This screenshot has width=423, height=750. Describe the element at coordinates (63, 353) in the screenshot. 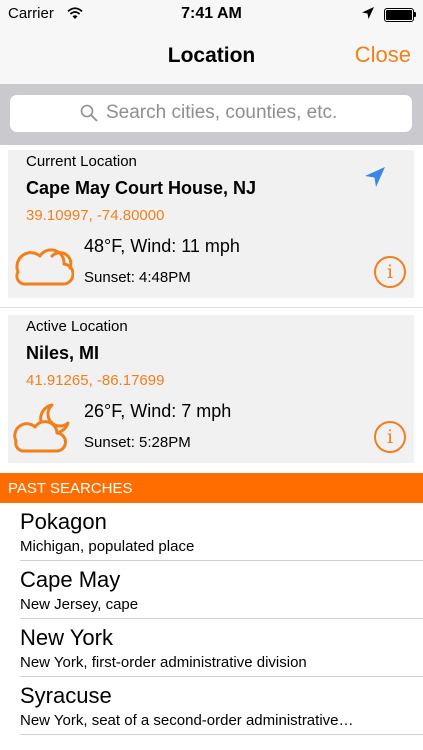

I see `location-name: Niles, MI` at that location.